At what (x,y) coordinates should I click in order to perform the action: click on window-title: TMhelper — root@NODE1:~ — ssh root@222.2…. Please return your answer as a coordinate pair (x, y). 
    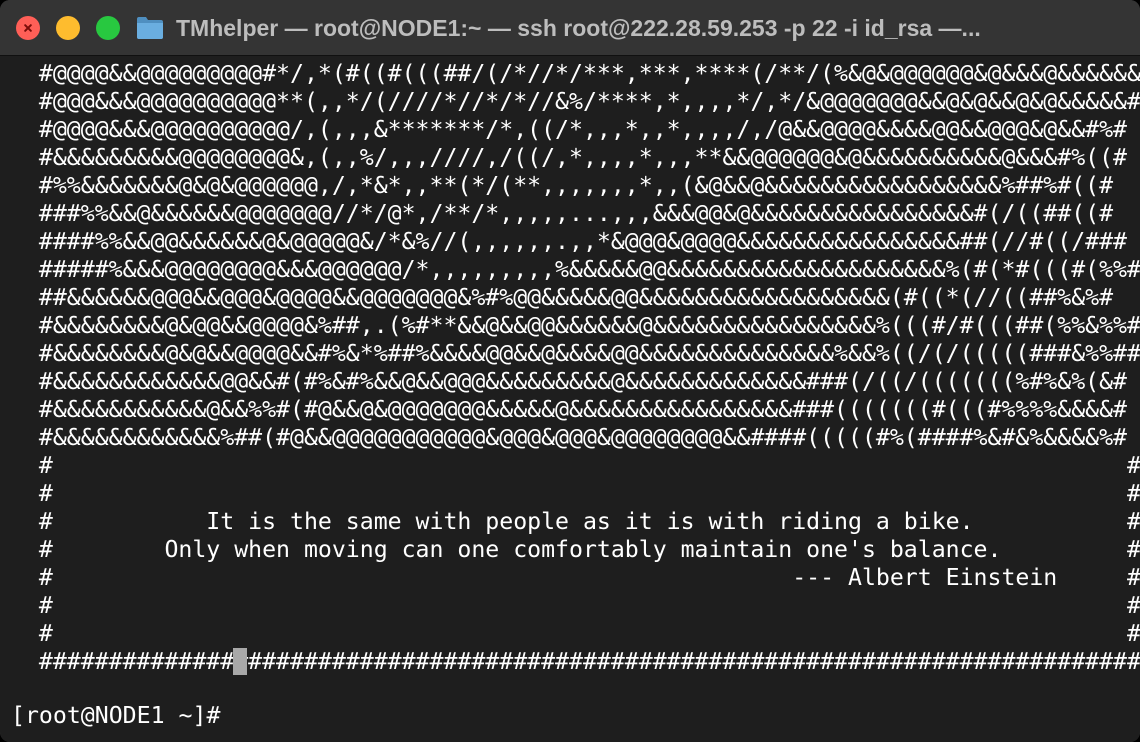
    Looking at the image, I should click on (578, 28).